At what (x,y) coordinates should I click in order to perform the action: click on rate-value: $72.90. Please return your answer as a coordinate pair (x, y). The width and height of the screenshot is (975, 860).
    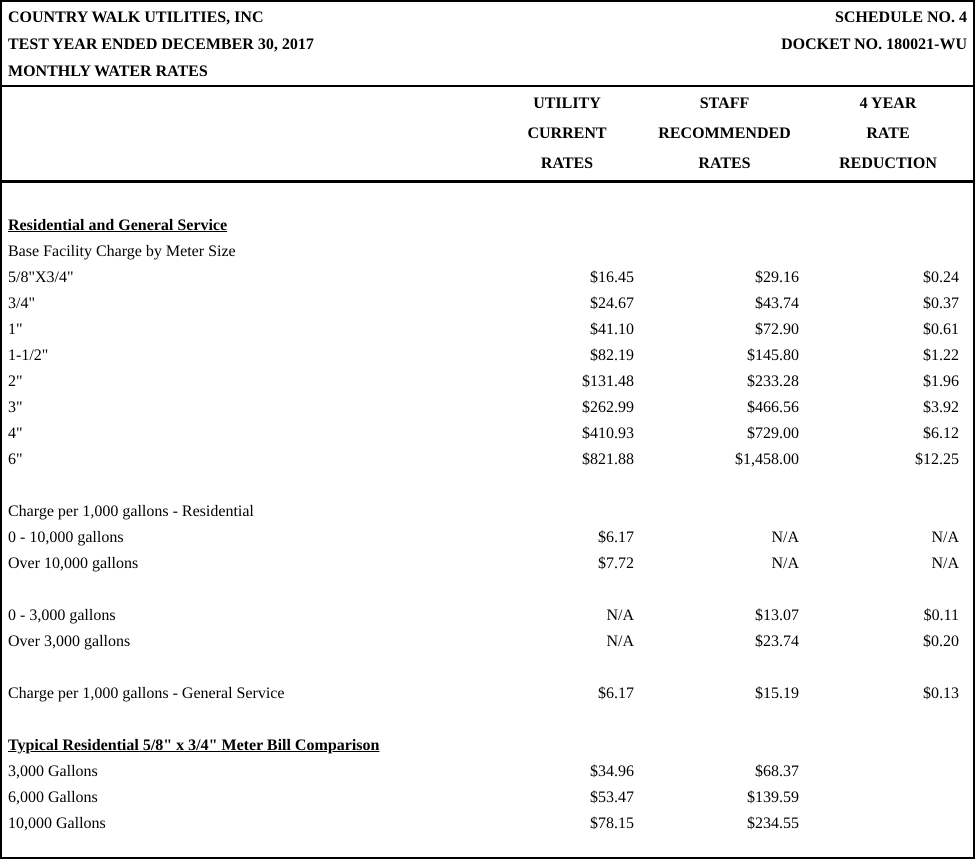
    Looking at the image, I should click on (777, 330).